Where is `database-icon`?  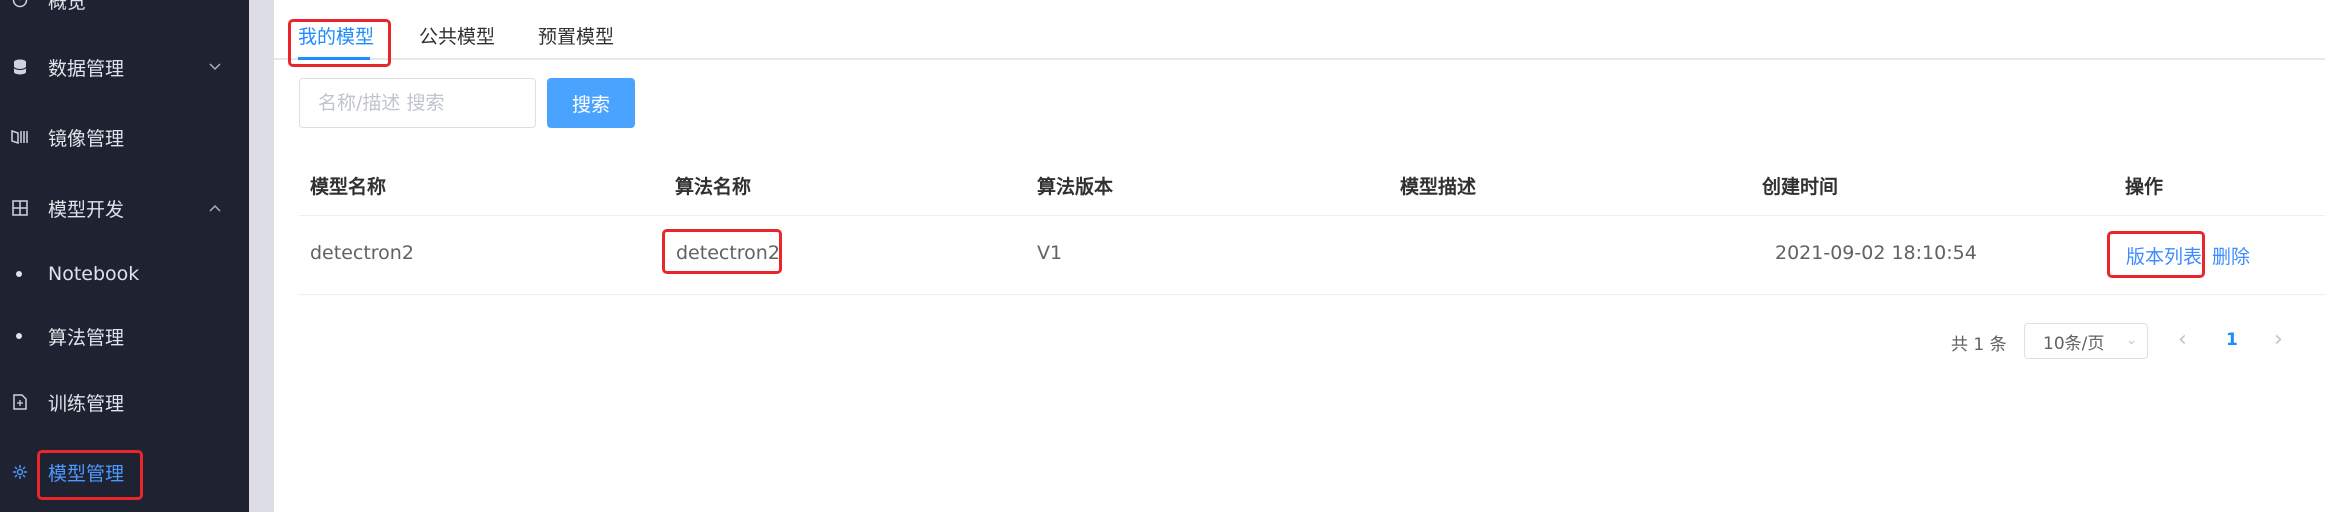
database-icon is located at coordinates (20, 67).